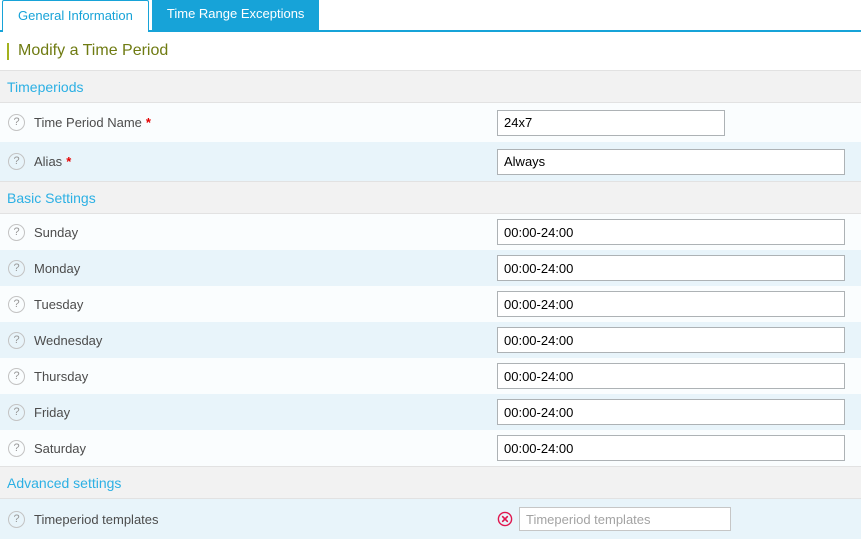  I want to click on monday-input-area, so click(671, 268).